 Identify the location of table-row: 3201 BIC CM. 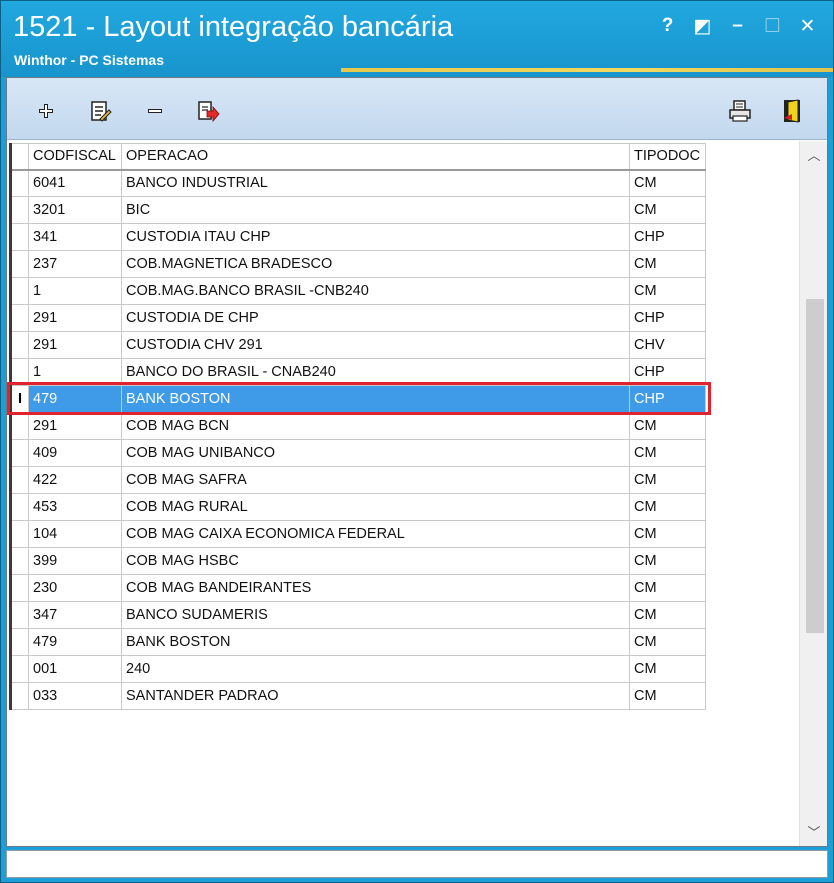
(357, 210).